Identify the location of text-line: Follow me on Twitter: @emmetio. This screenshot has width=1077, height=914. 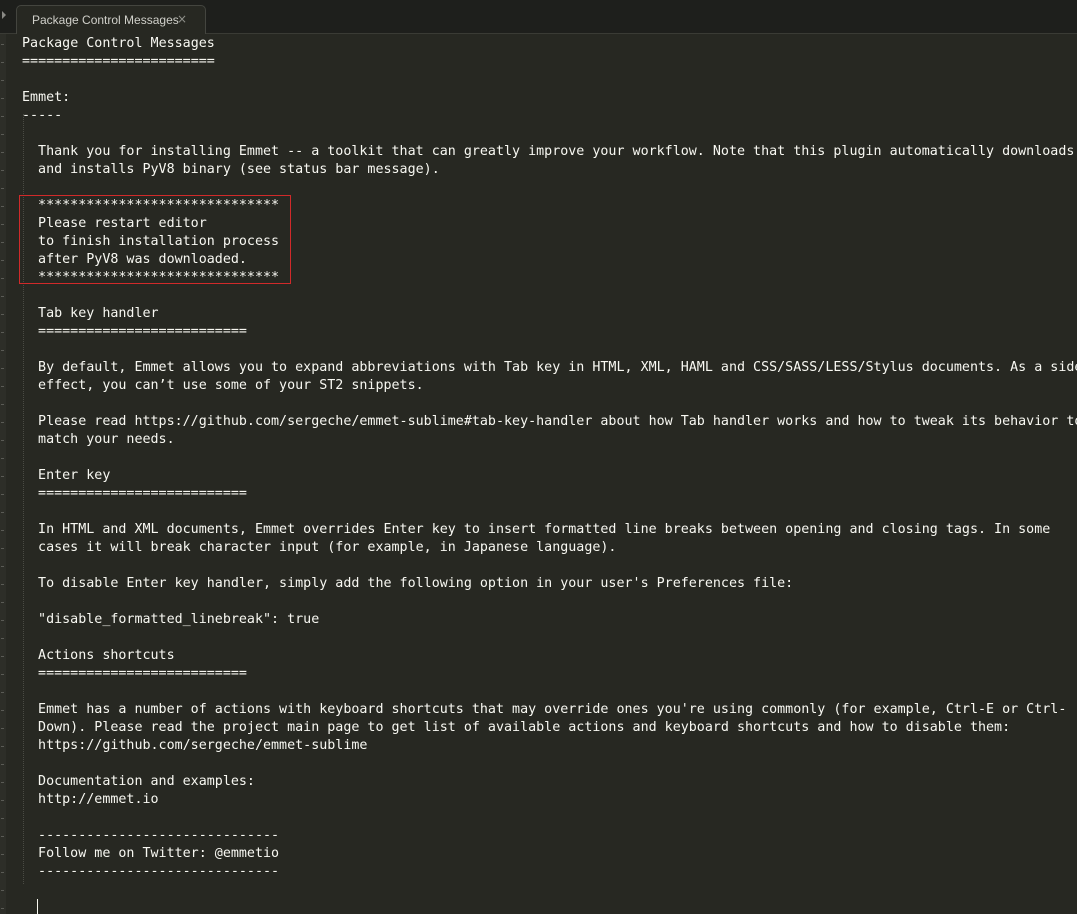
(159, 853).